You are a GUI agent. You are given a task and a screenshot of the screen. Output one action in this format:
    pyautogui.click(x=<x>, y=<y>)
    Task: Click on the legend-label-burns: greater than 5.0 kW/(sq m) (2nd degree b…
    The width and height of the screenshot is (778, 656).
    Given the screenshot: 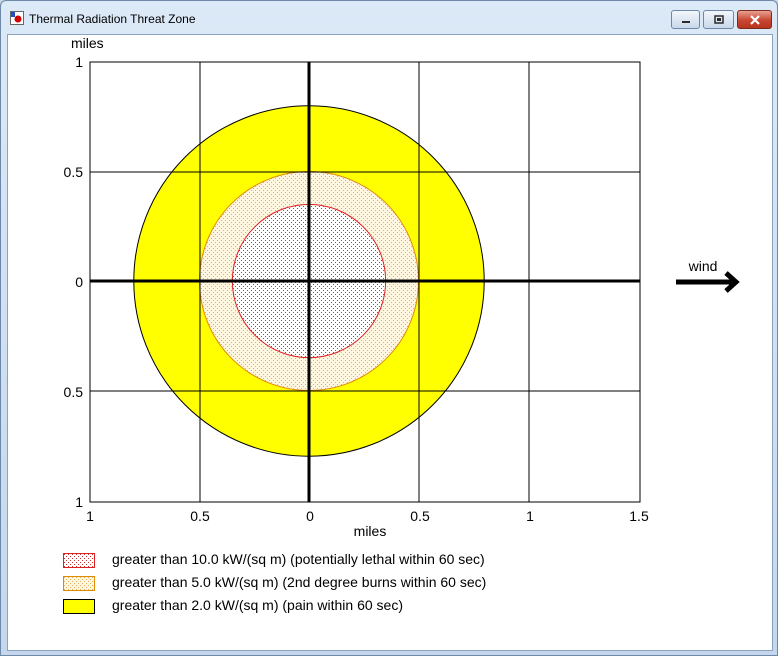 What is the action you would take?
    pyautogui.click(x=299, y=582)
    